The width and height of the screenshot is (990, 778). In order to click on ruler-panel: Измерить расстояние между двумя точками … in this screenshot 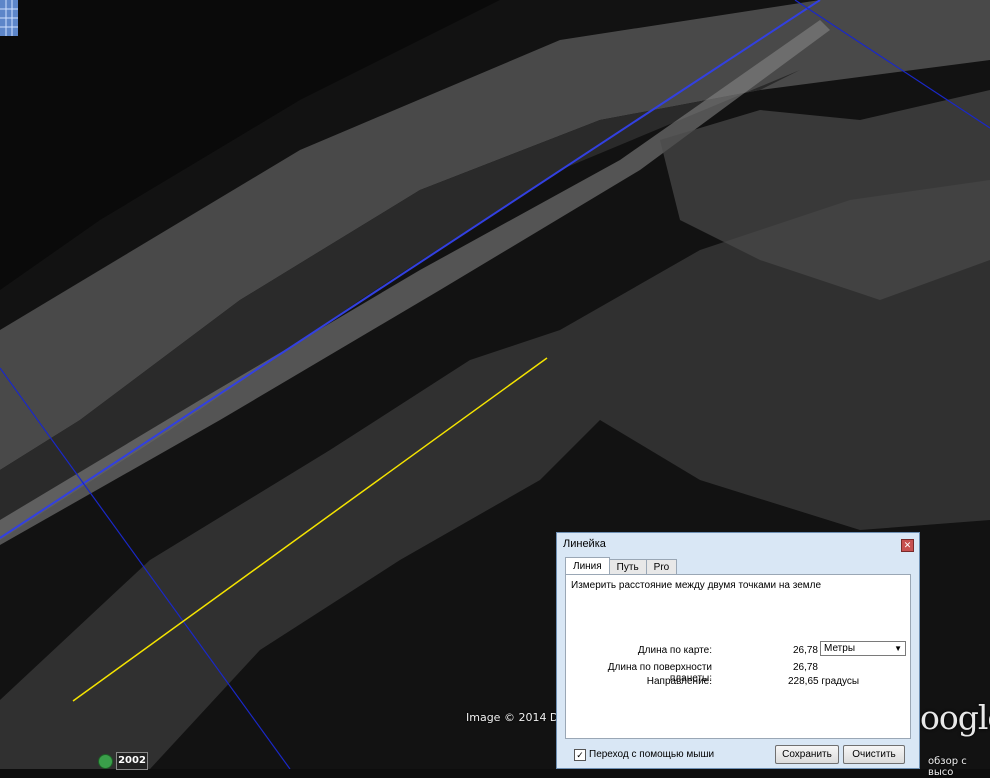, I will do `click(738, 656)`.